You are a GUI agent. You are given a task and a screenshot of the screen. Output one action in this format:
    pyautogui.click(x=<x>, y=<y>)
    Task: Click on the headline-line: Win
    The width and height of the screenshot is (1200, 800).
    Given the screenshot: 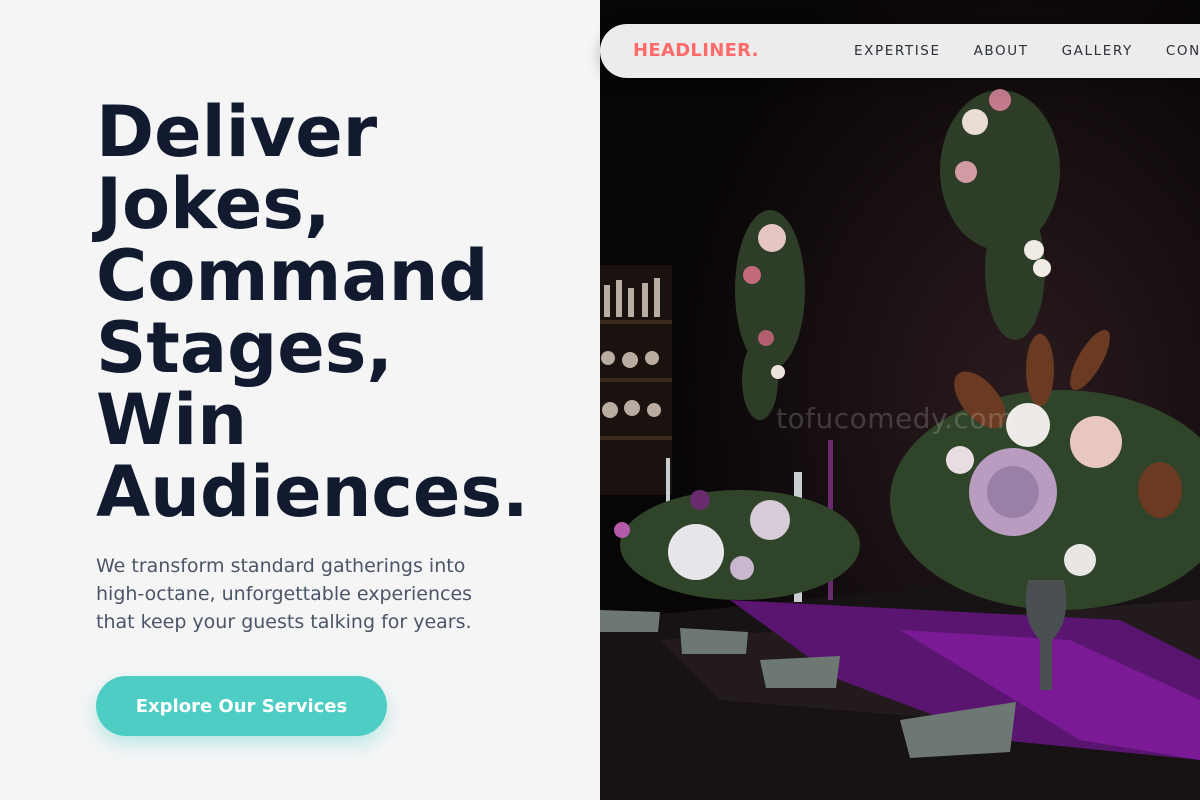 What is the action you would take?
    pyautogui.click(x=172, y=420)
    